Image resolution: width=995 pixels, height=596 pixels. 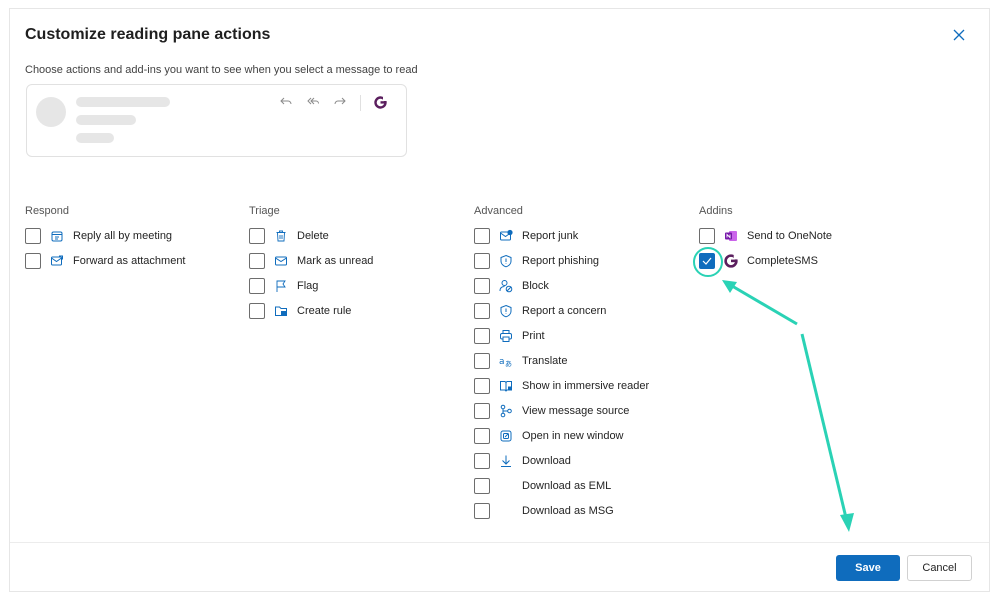 What do you see at coordinates (308, 286) in the screenshot?
I see `option-label: Flag` at bounding box center [308, 286].